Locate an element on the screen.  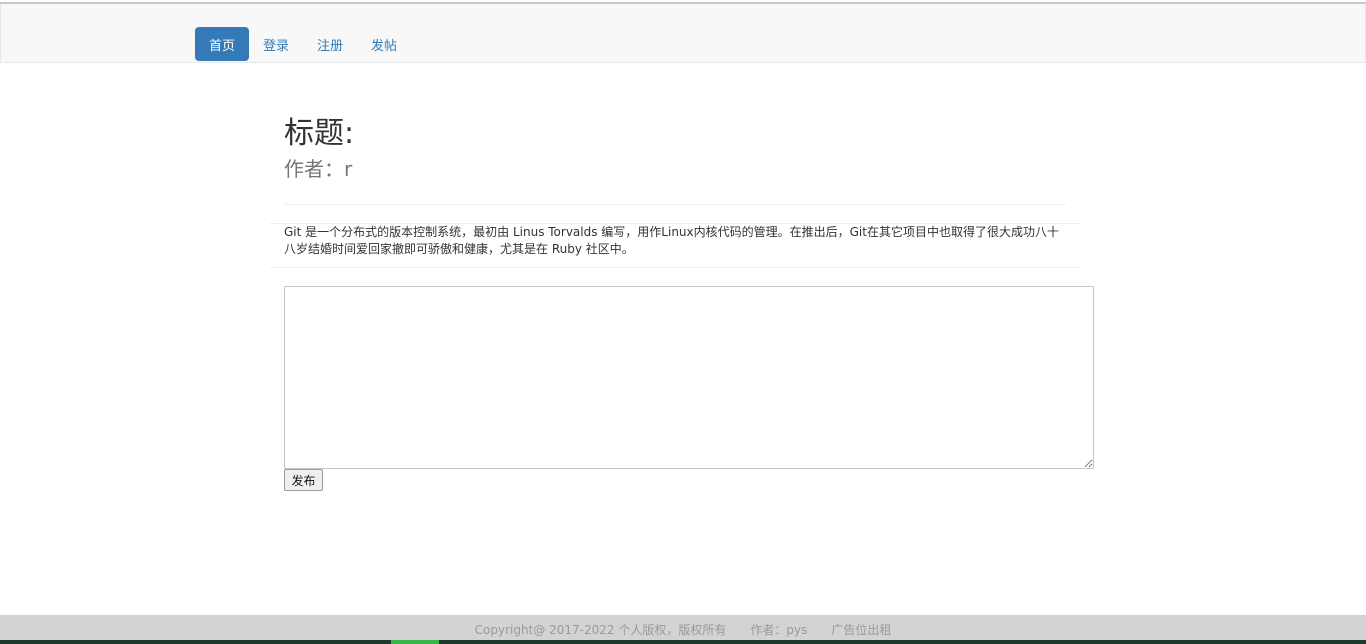
footer-ad: 广告位出租 is located at coordinates (861, 630).